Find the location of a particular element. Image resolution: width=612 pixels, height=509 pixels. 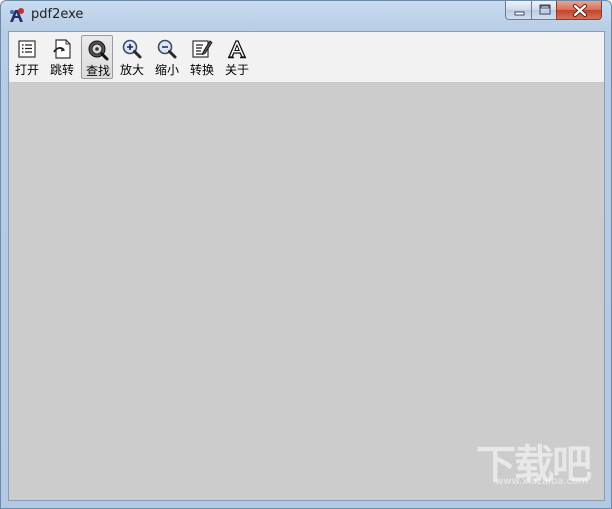

close-icon is located at coordinates (580, 10).